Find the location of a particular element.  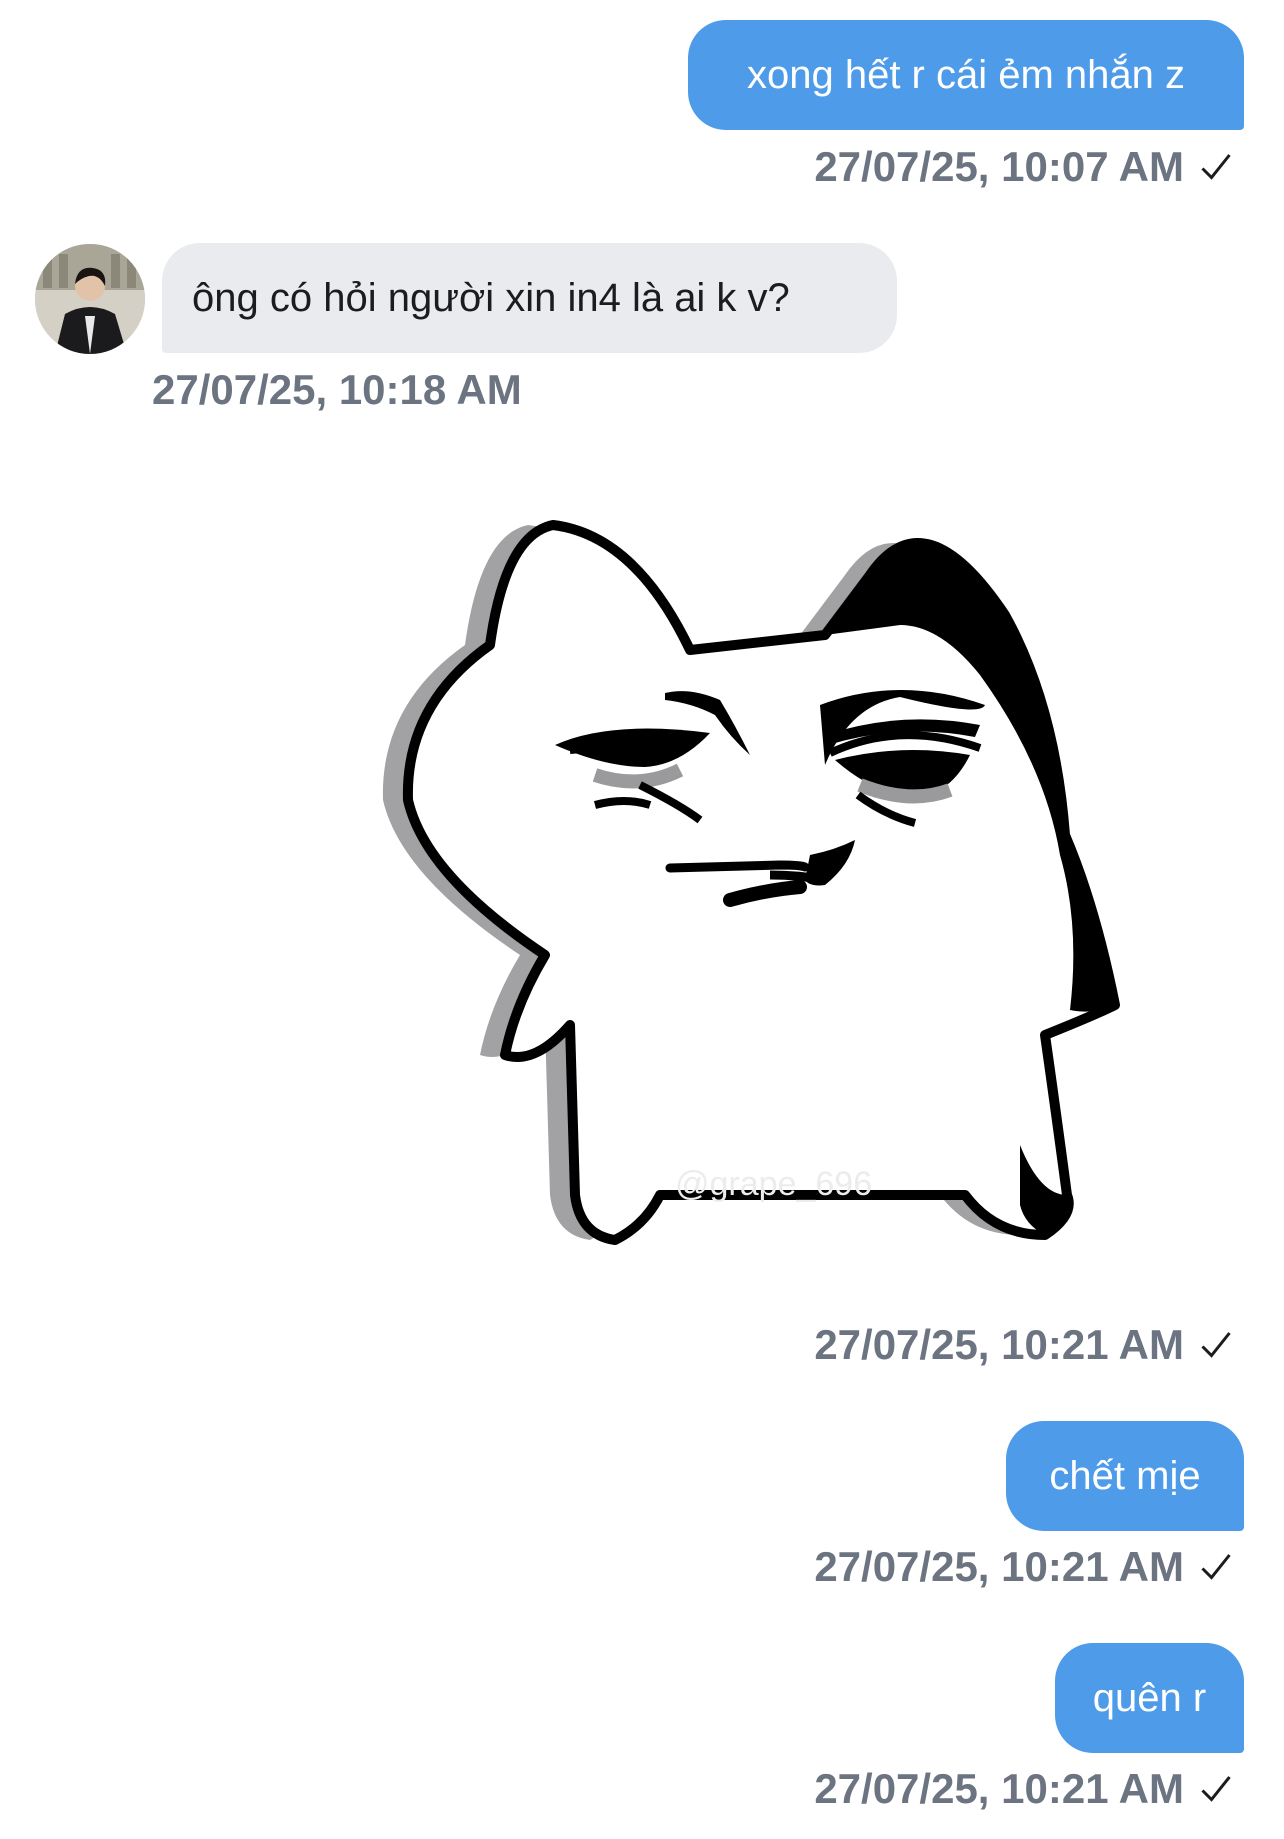

message-text: xong hết r cái ẻm nhắn z is located at coordinates (966, 75).